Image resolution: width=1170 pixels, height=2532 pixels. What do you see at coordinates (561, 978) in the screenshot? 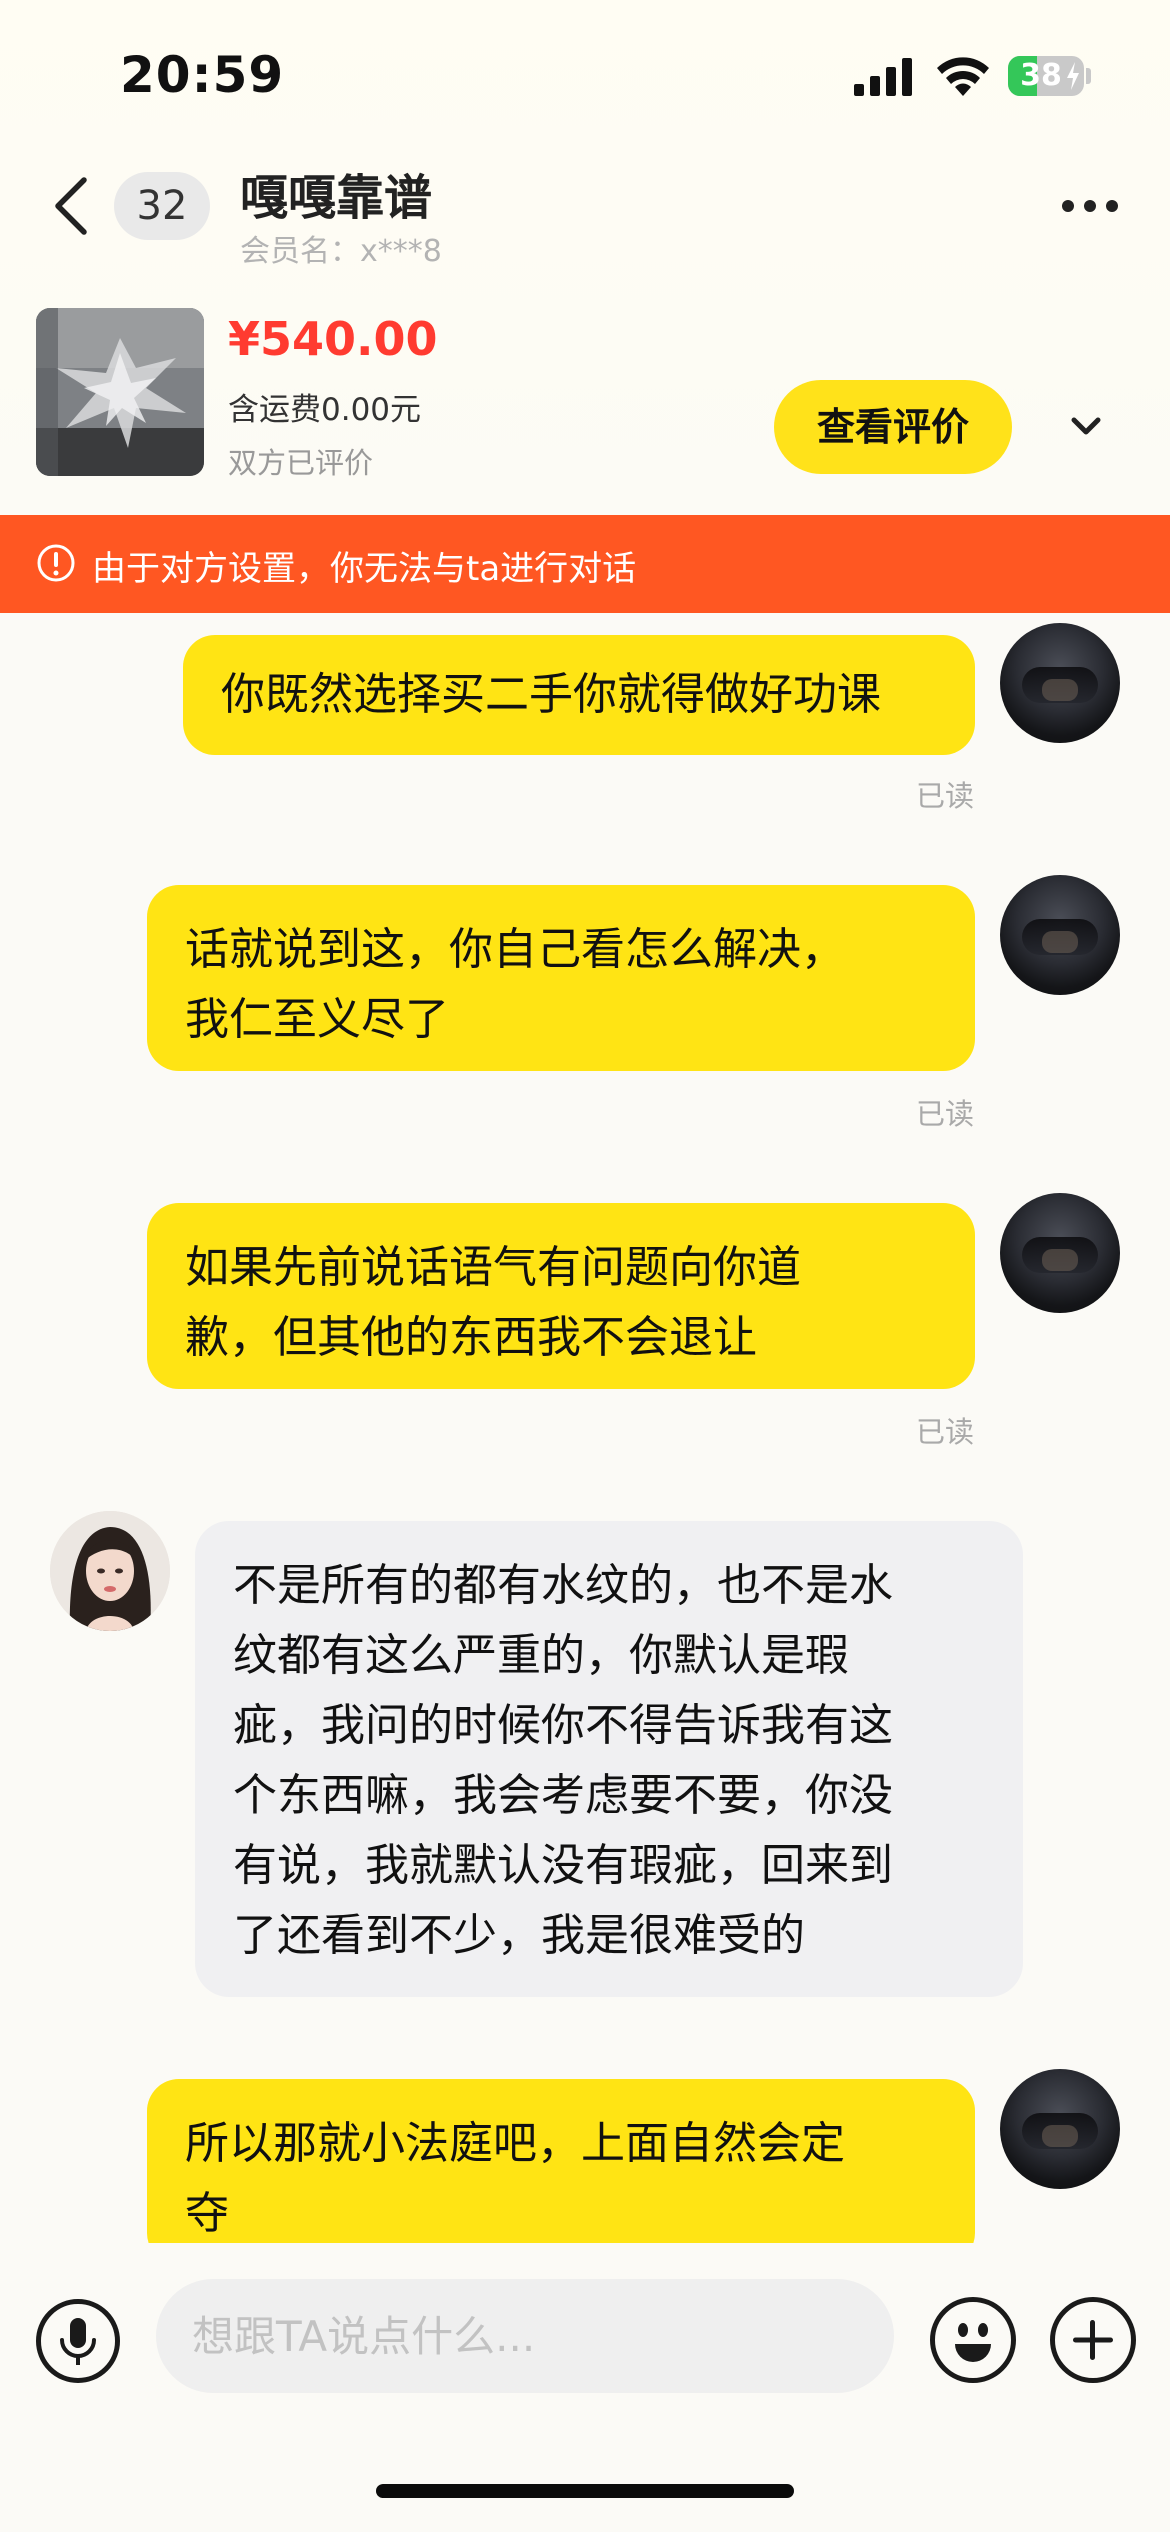
I see `message-bubble-mine: 话就说到这，你自己看怎么解决， 我仁至义尽了` at bounding box center [561, 978].